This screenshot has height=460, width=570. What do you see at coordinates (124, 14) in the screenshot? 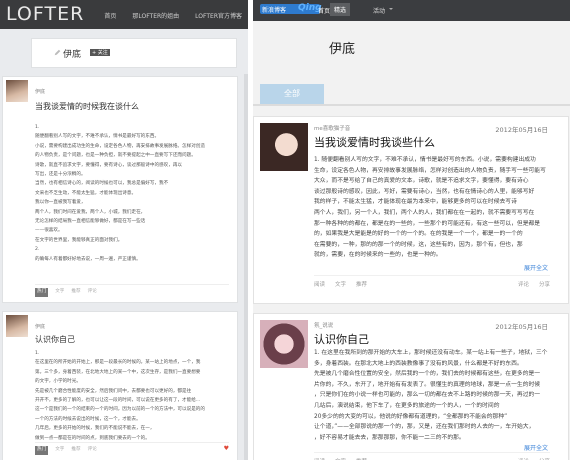
I see `lofter-topbar: LOFTER 首页 那LOFTER的姐由 LOFTER官方博客` at bounding box center [124, 14].